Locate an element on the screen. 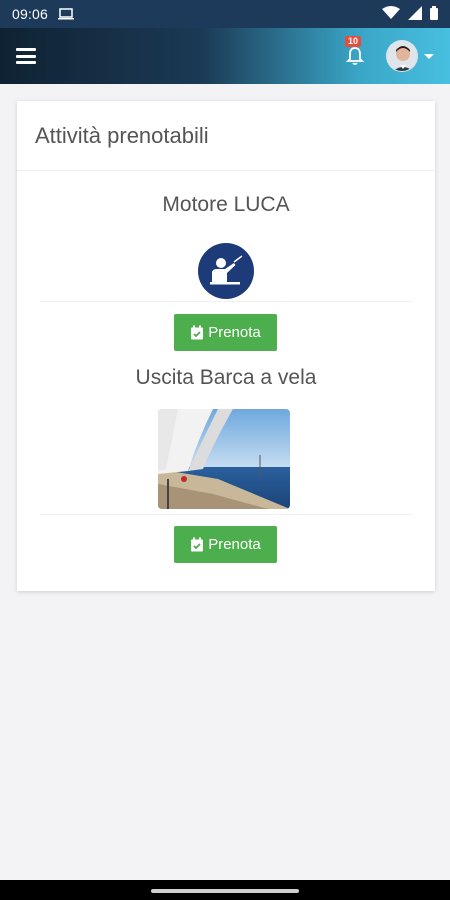 The height and width of the screenshot is (900, 450). notification-bell-icon: 10 is located at coordinates (355, 51).